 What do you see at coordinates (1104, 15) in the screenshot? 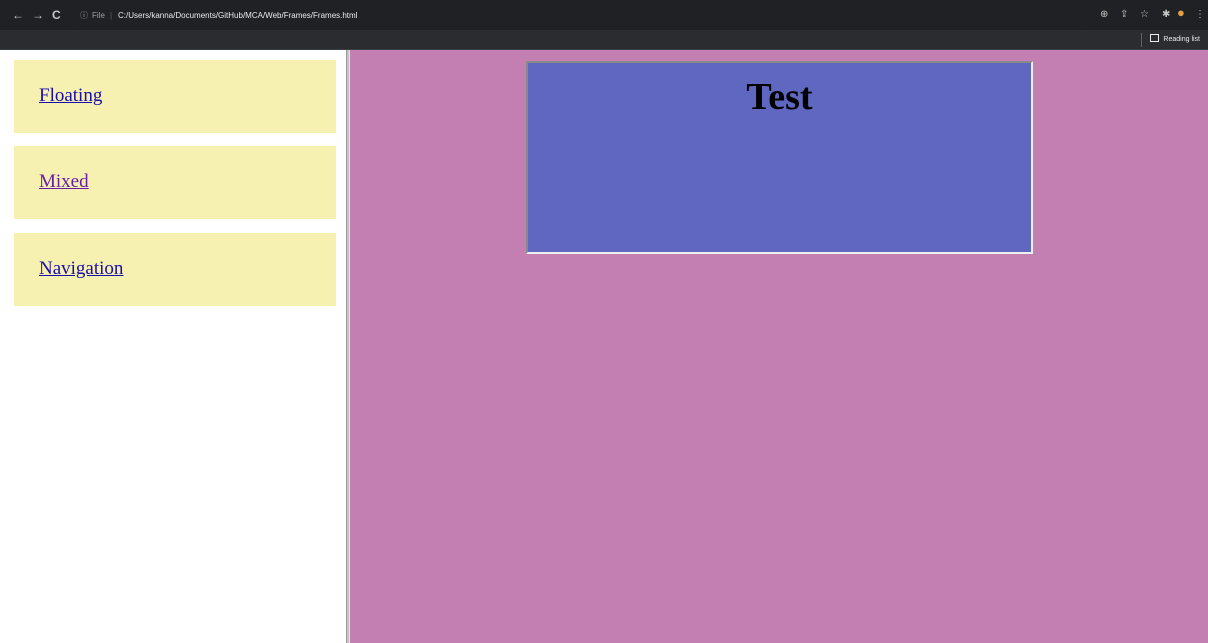
I see `zoom-icon: ⊕` at bounding box center [1104, 15].